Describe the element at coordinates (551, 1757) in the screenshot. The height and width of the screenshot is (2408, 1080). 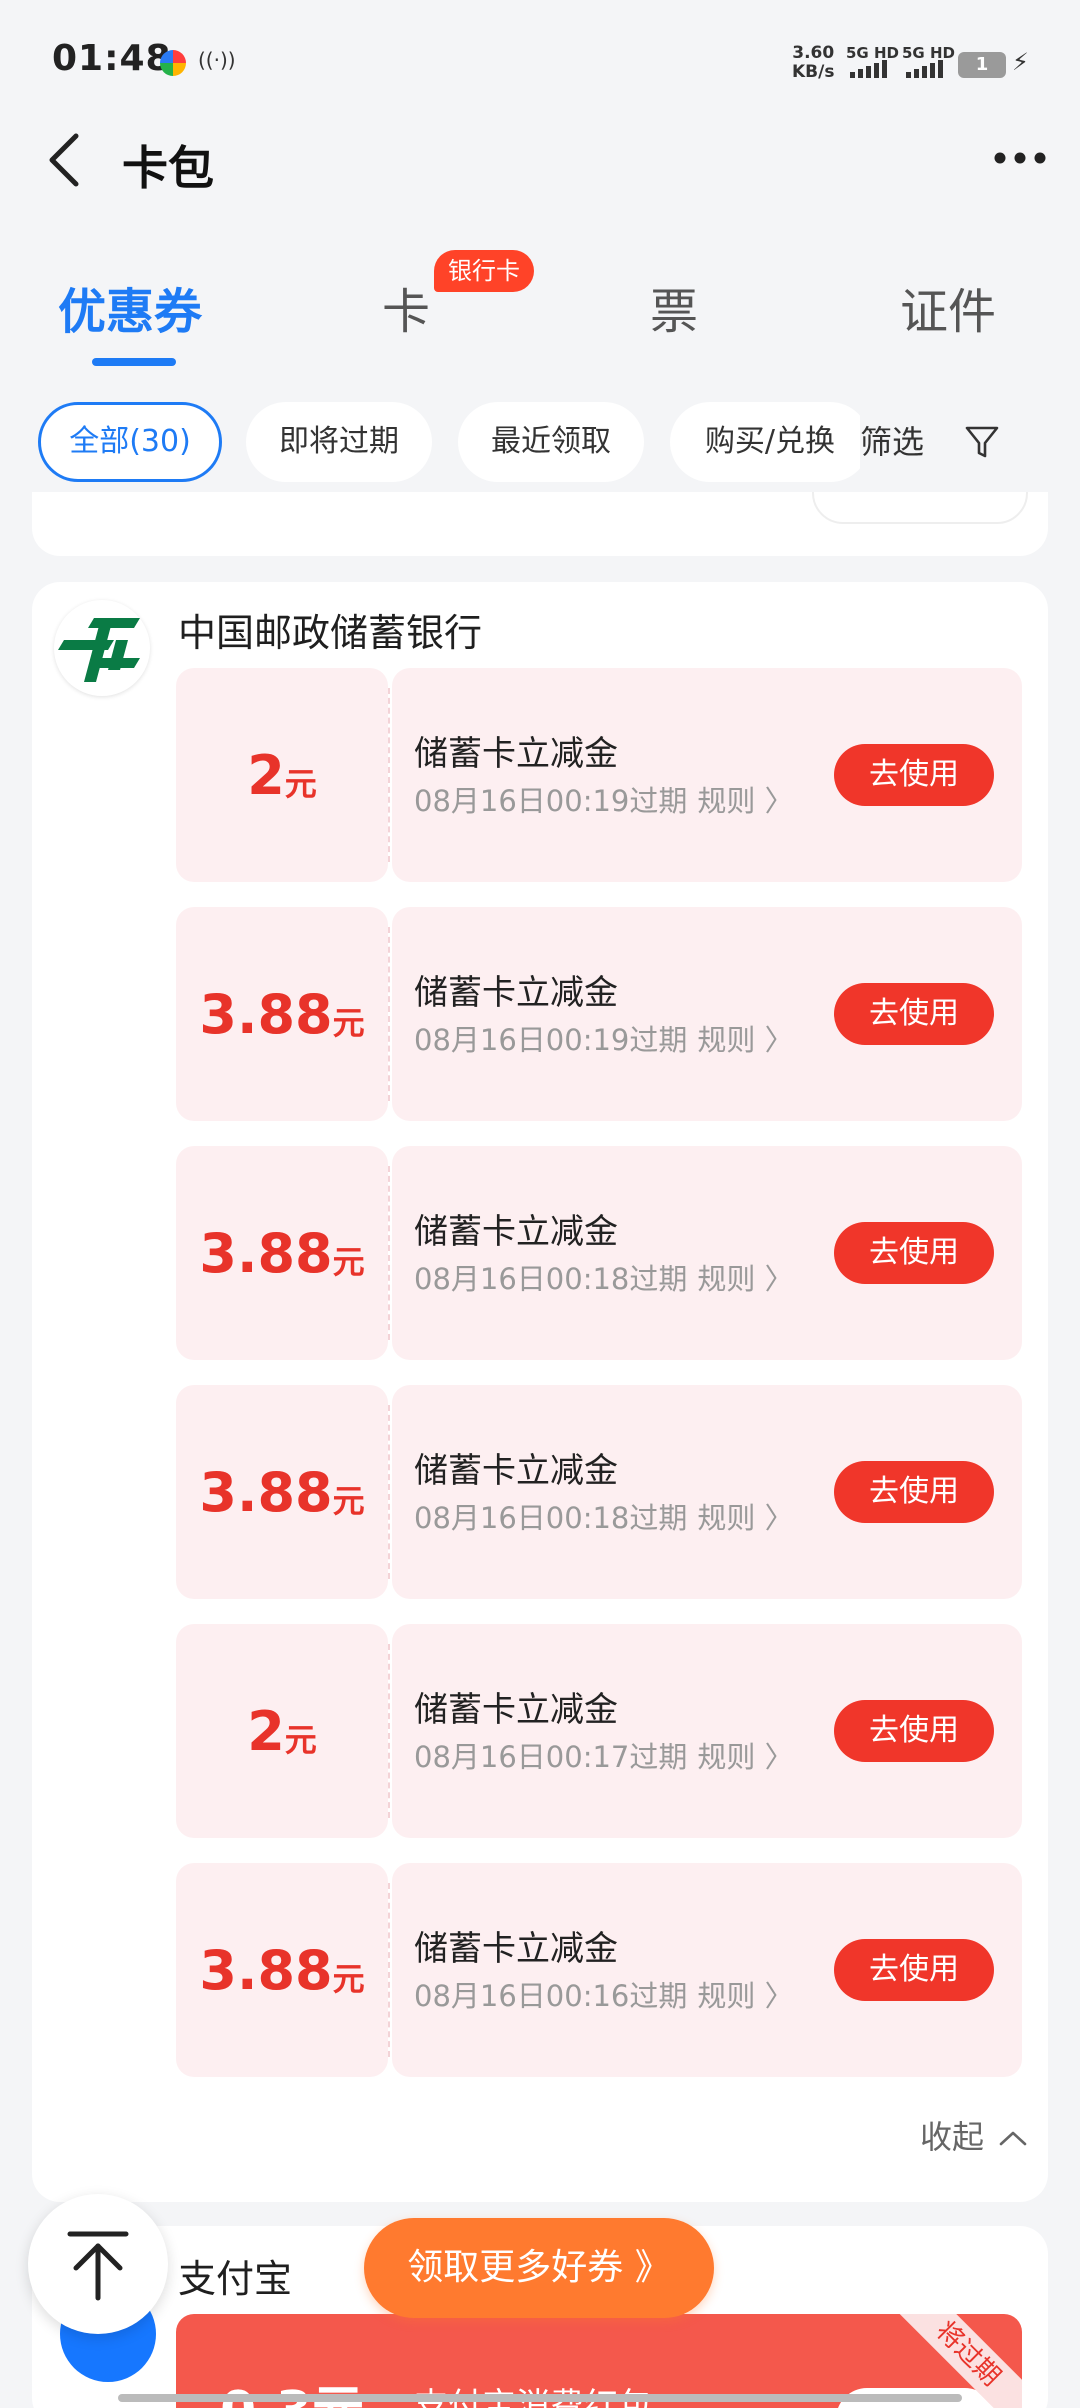
I see `coupon-expiry: 08月16日00:17过期` at that location.